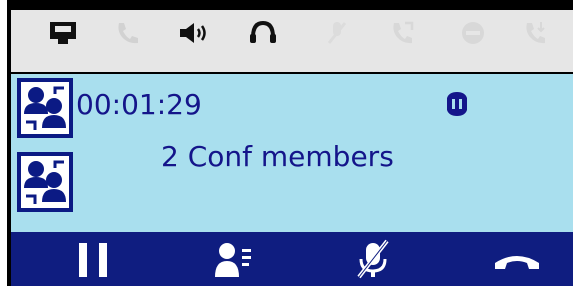 The width and height of the screenshot is (573, 286). What do you see at coordinates (337, 33) in the screenshot?
I see `mute-icon` at bounding box center [337, 33].